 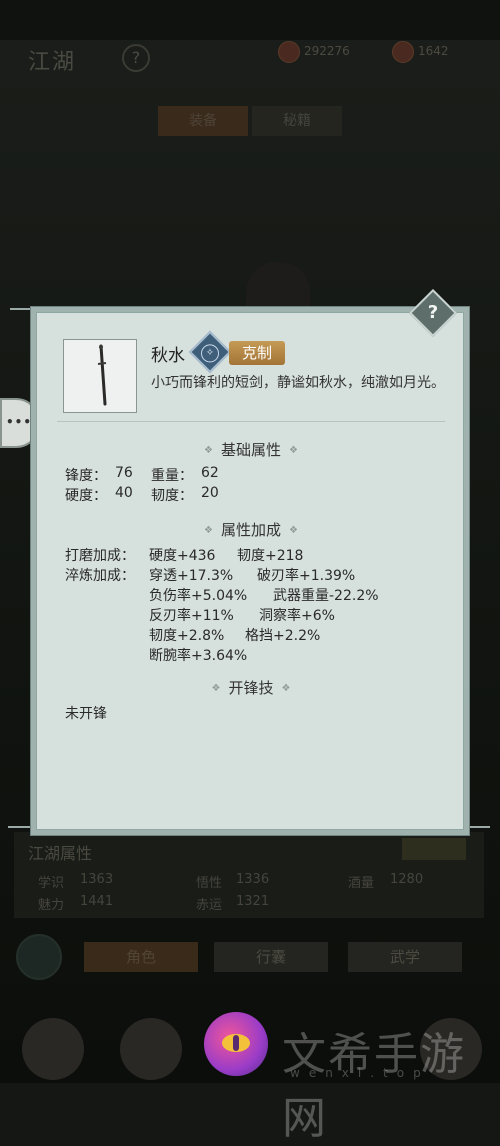 I want to click on coin-value: 292276, so click(x=327, y=51).